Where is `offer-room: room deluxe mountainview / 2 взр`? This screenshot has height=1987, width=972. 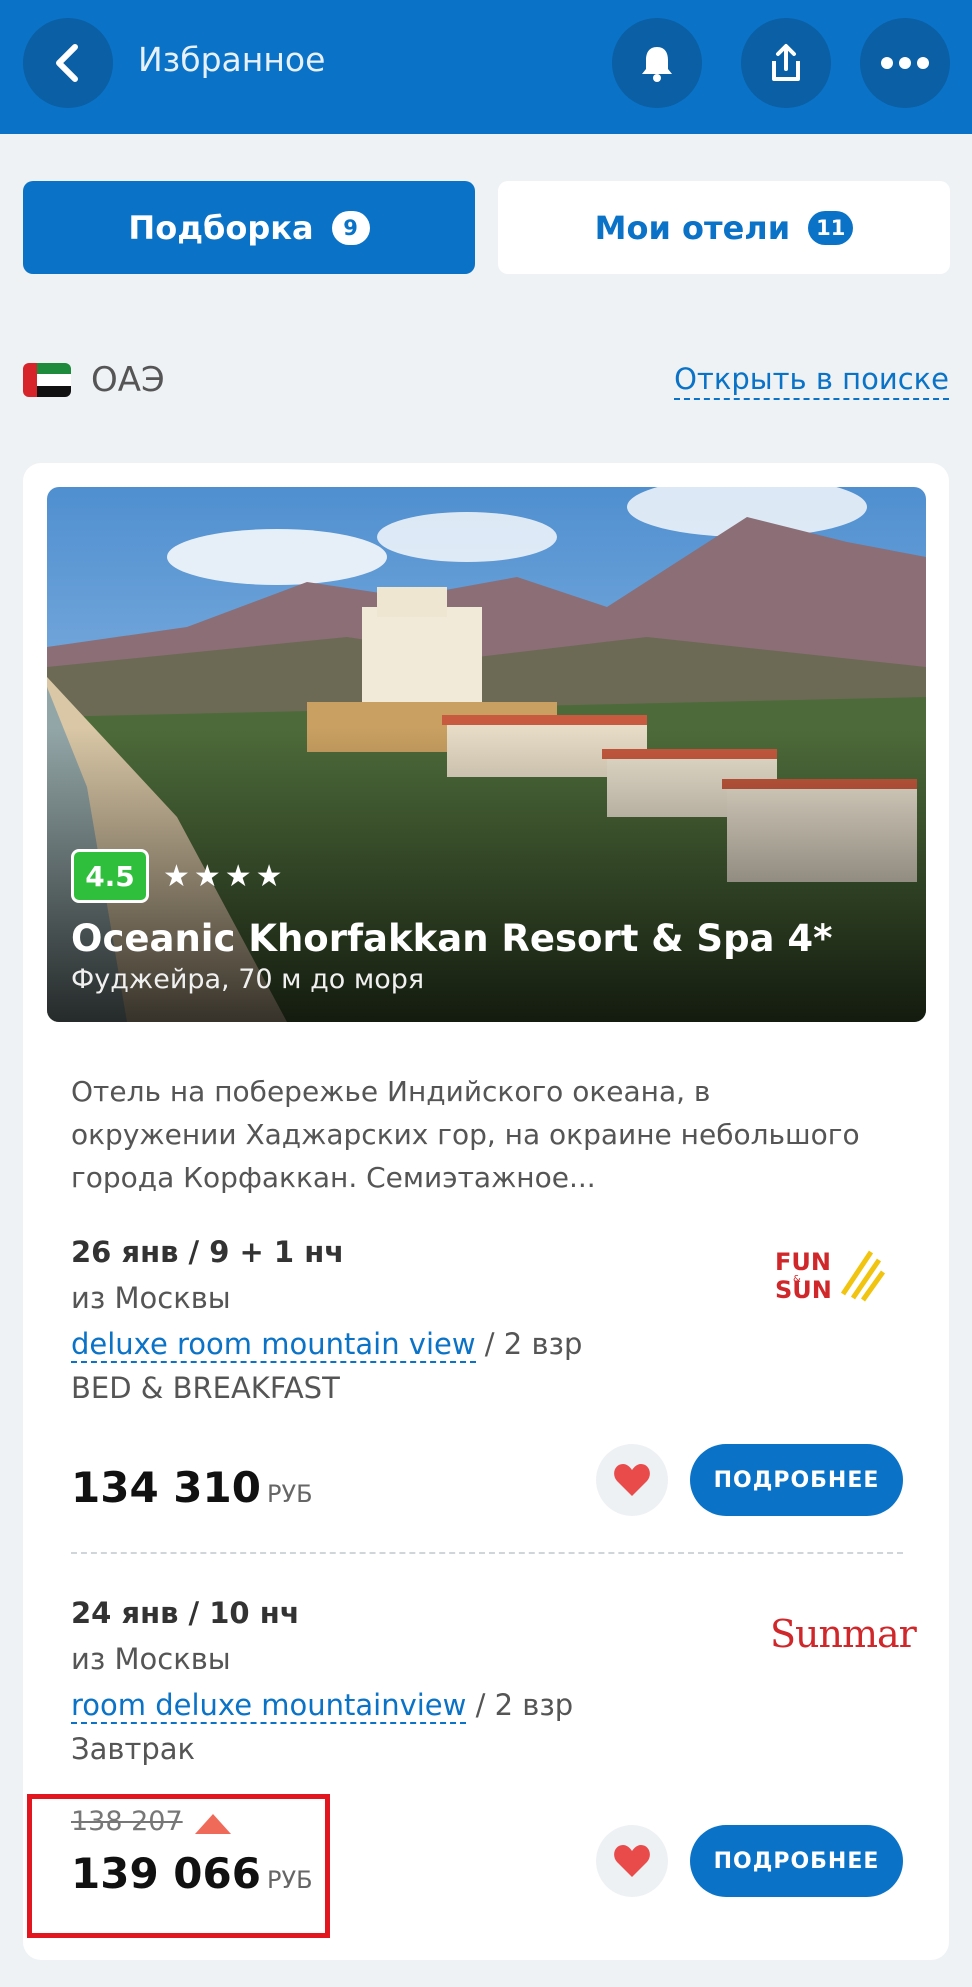
offer-room: room deluxe mountainview / 2 взр is located at coordinates (486, 1706).